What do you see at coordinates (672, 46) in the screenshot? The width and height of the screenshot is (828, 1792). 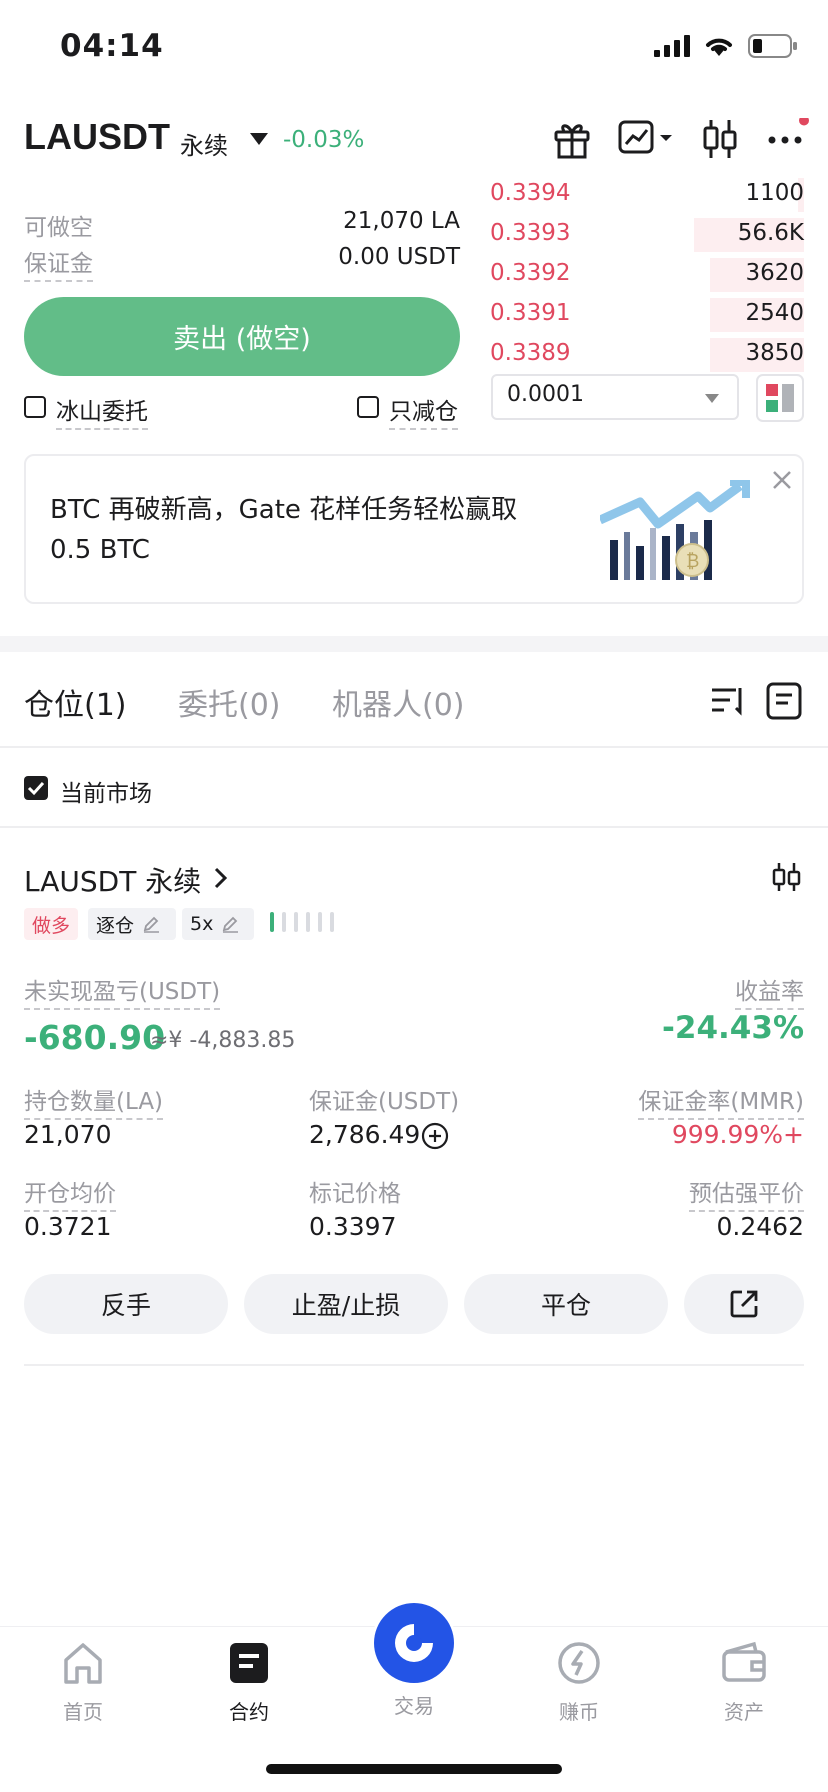 I see `signal-icon` at bounding box center [672, 46].